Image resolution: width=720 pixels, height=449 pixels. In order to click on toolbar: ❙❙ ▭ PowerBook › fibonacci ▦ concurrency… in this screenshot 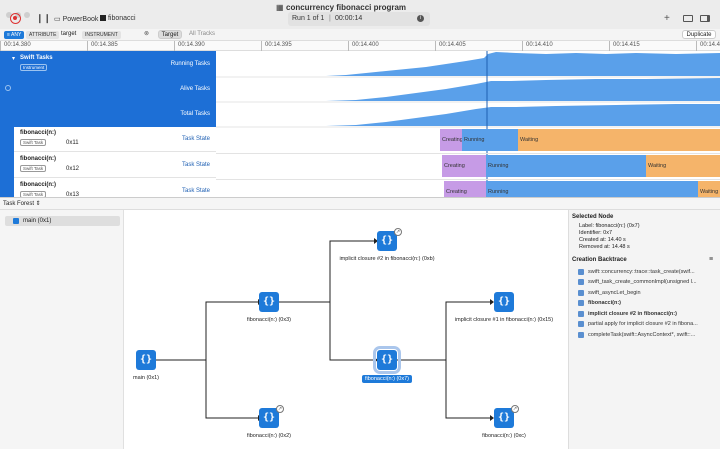, I will do `click(360, 14)`.